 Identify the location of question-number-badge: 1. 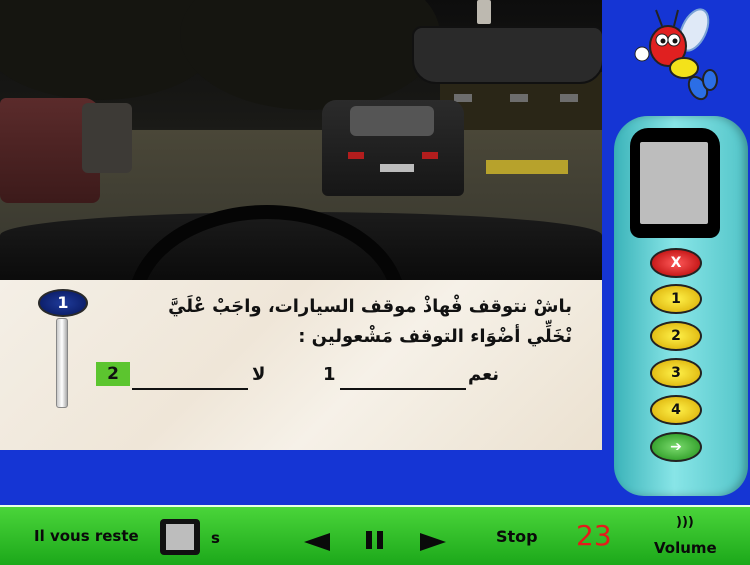
(63, 303).